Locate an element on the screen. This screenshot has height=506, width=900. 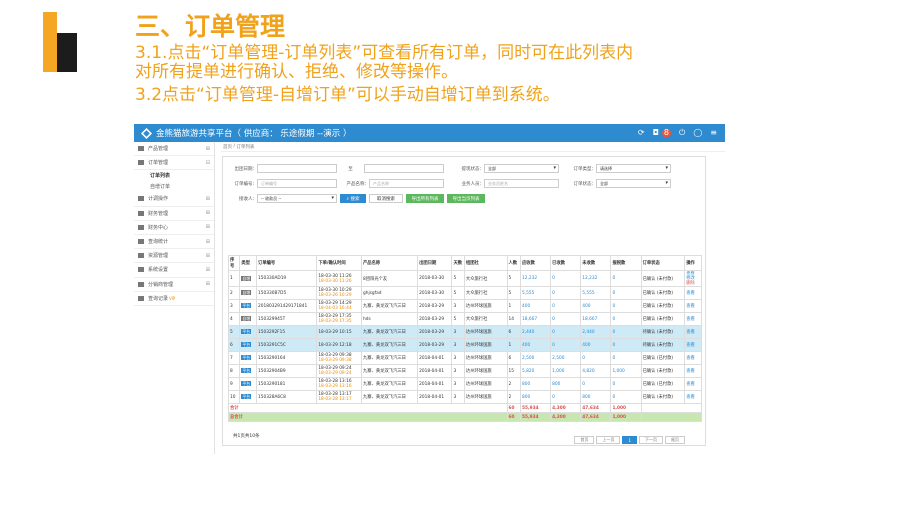
product-label: 产品名称： is located at coordinates (358, 184).